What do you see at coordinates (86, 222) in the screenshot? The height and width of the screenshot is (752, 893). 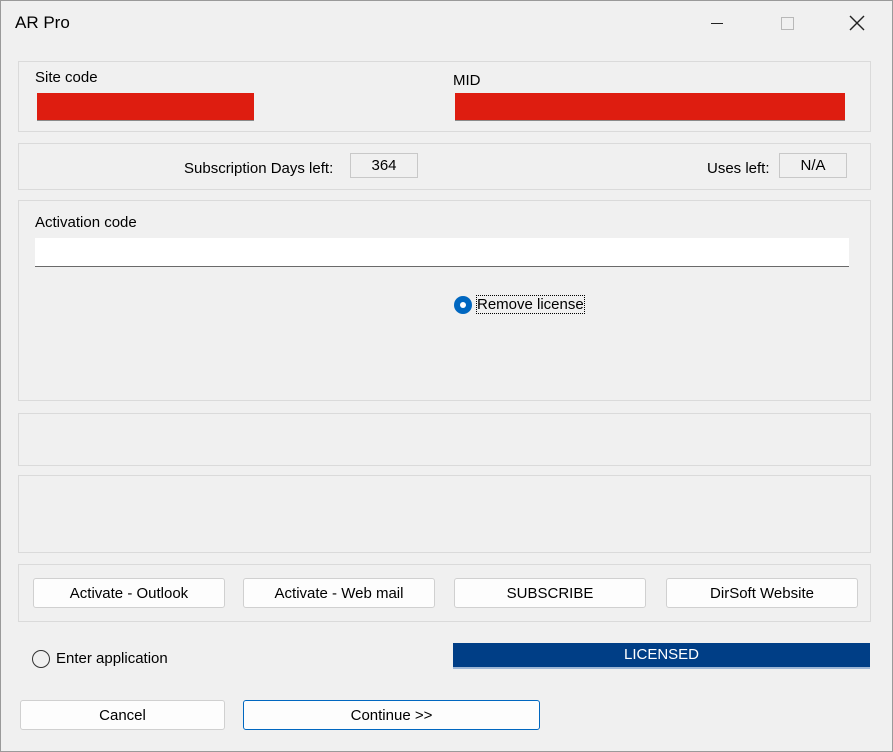 I see `activation-code-label: Activation code` at bounding box center [86, 222].